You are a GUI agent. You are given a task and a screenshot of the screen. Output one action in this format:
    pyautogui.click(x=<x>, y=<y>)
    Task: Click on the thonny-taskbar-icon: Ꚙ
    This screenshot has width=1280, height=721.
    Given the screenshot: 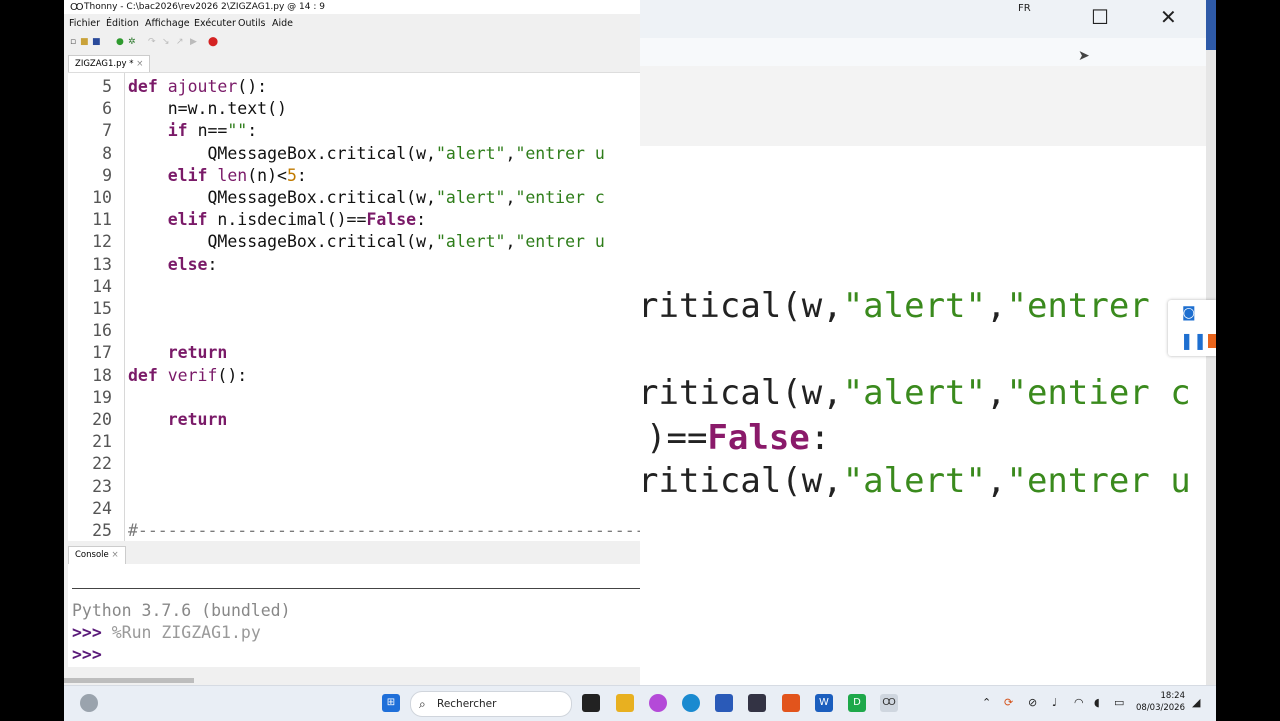 What is the action you would take?
    pyautogui.click(x=889, y=703)
    